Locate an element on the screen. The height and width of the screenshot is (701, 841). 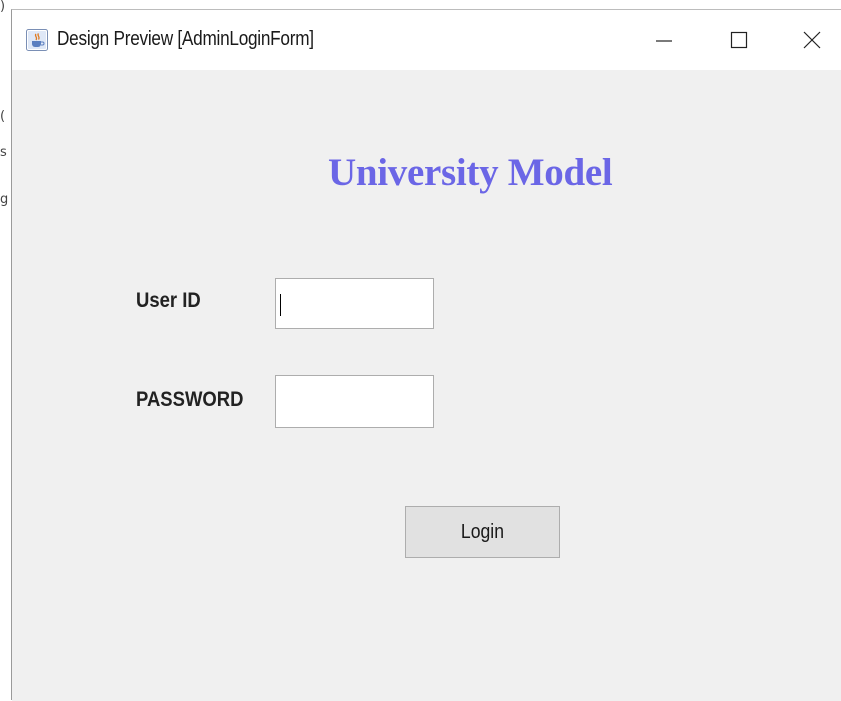
maximize-button is located at coordinates (739, 40).